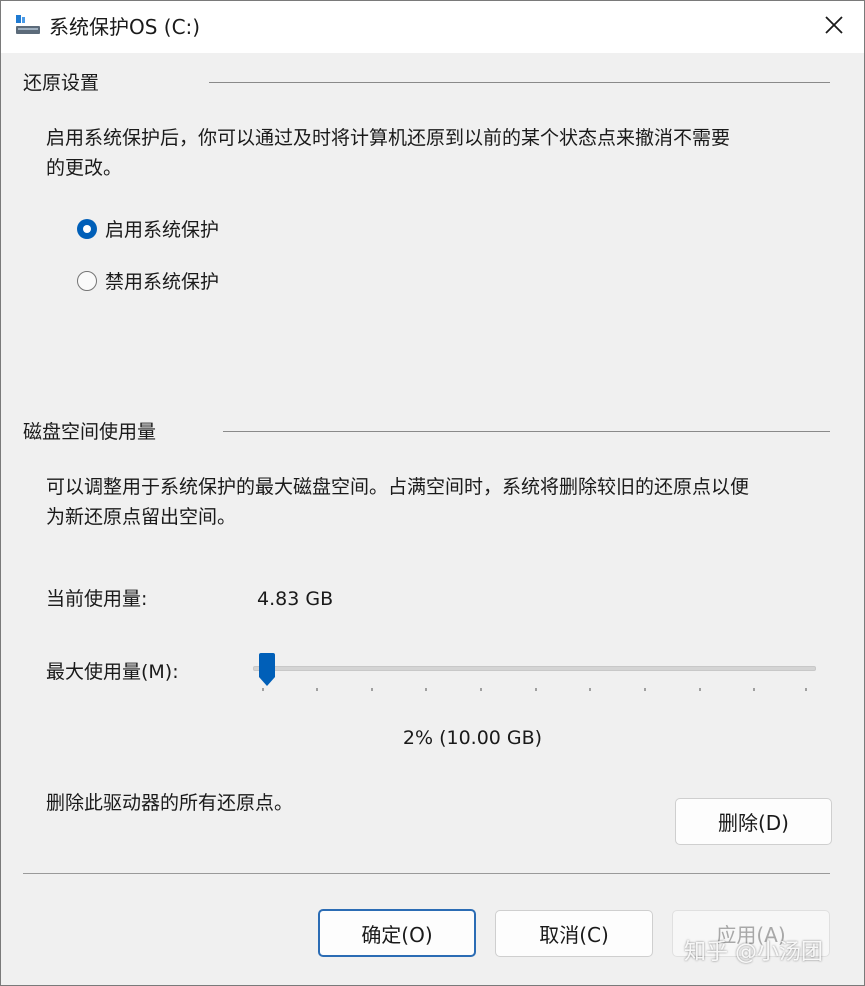 Image resolution: width=865 pixels, height=986 pixels. I want to click on current-usage-value: 4.83 GB, so click(295, 599).